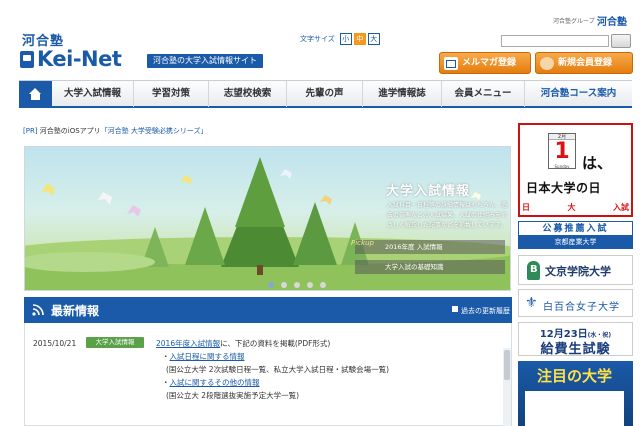 This screenshot has width=640, height=426. Describe the element at coordinates (533, 270) in the screenshot. I see `bunkyo-logo-icon` at that location.